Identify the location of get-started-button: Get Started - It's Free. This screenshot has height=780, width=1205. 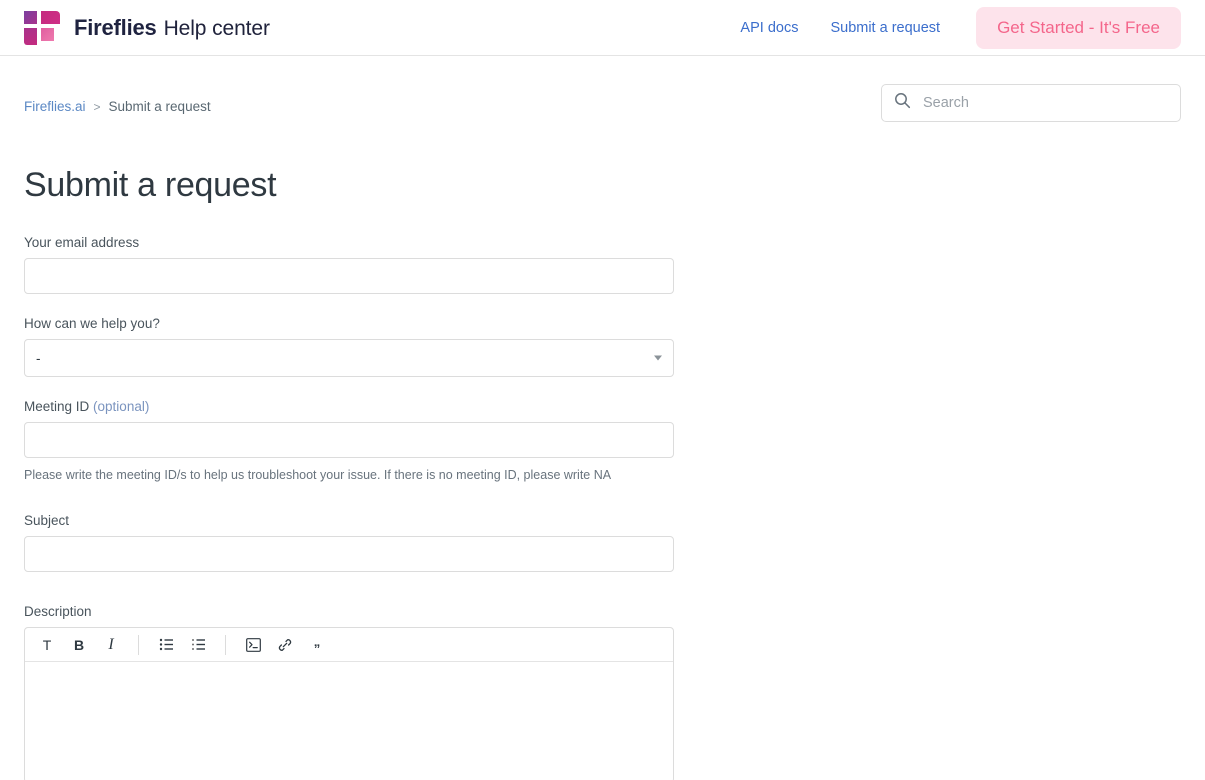
(1078, 27).